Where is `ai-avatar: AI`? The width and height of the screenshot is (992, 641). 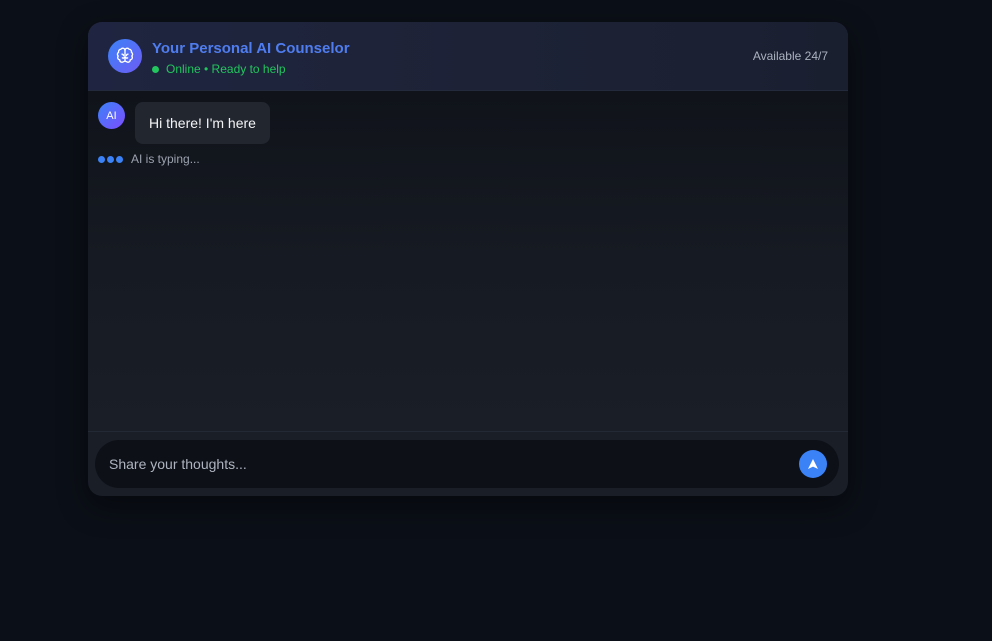
ai-avatar: AI is located at coordinates (111, 115).